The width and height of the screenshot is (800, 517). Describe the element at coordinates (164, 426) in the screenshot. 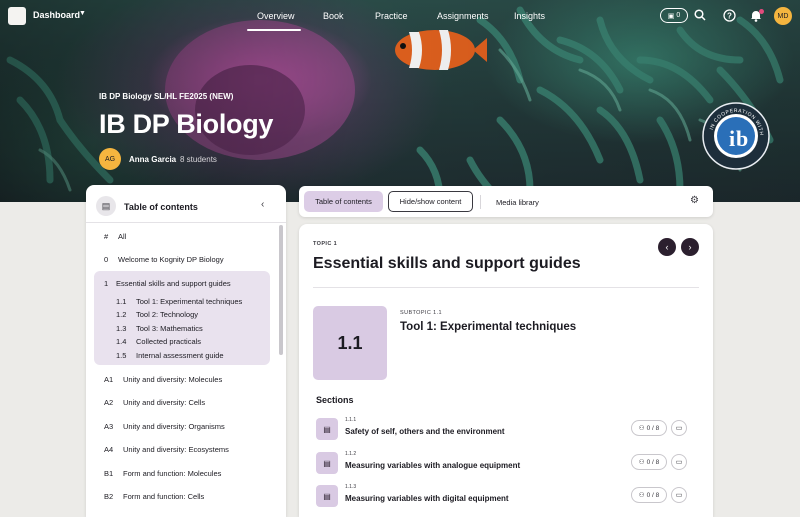

I see `toc-item-a3: A3 Unity and diversity: Organisms` at that location.